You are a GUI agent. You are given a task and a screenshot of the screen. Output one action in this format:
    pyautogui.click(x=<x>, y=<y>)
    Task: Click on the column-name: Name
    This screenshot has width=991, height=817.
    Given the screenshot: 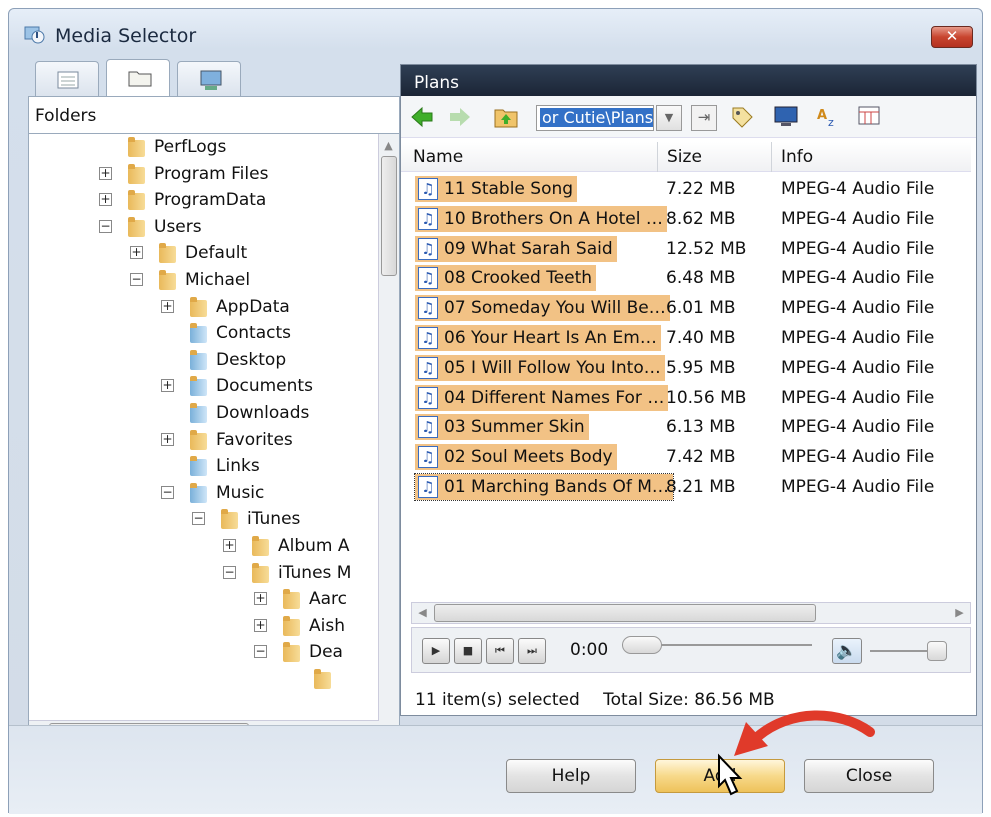 What is the action you would take?
    pyautogui.click(x=438, y=157)
    